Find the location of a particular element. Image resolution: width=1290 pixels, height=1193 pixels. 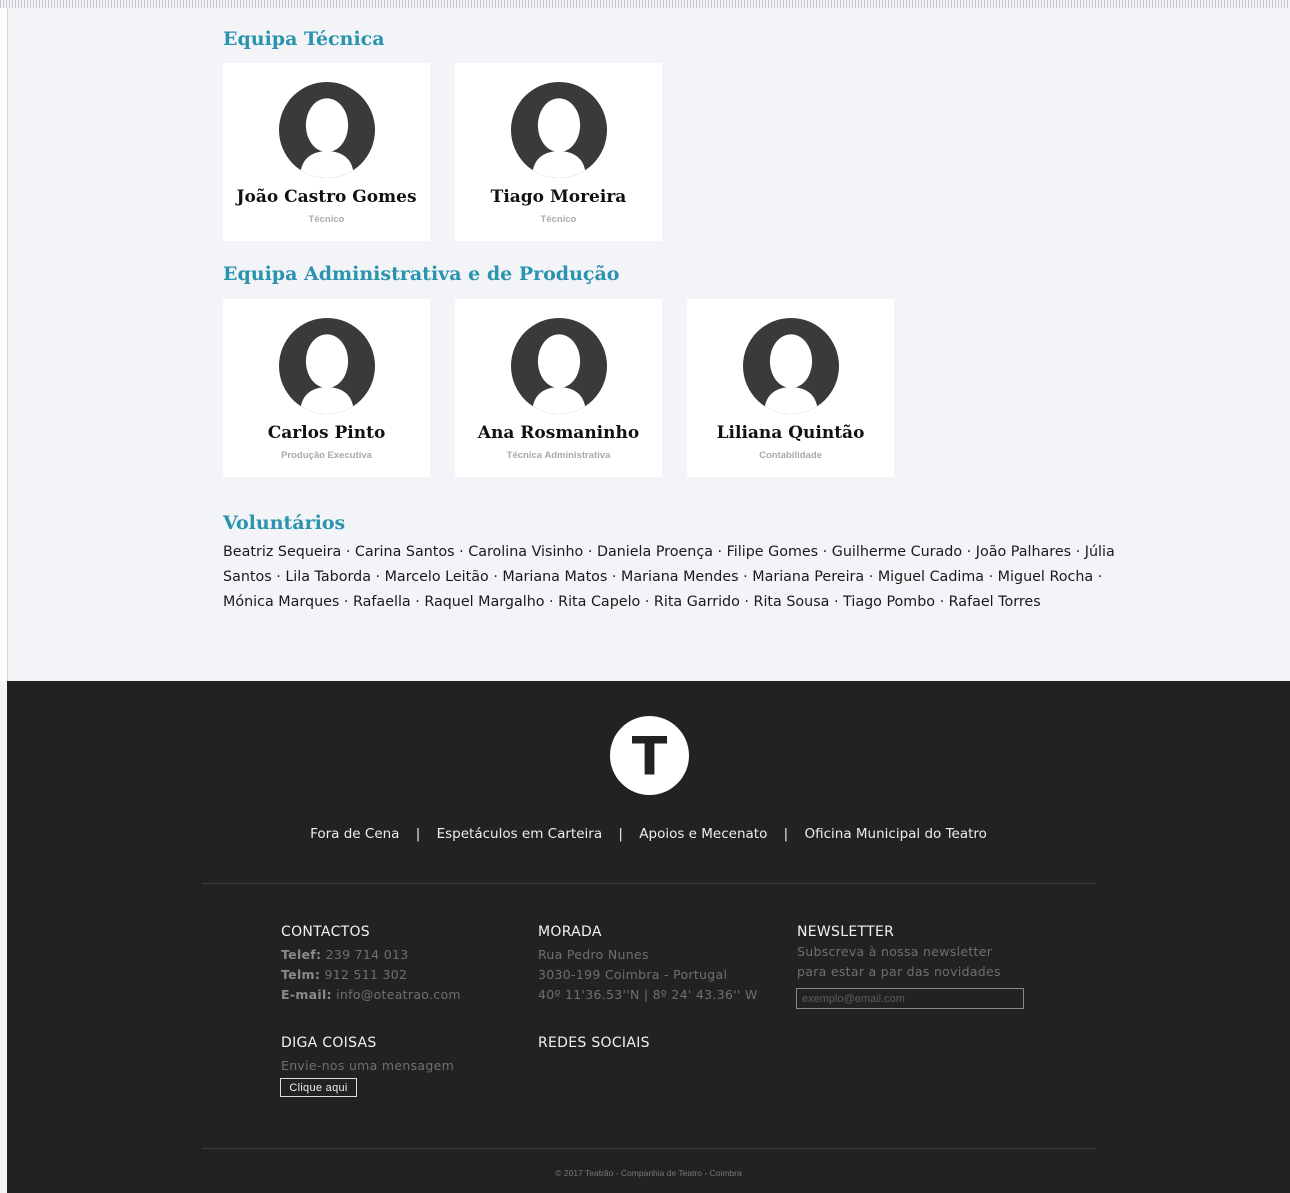

phone-line: Telef: 239 714 013 is located at coordinates (371, 955).